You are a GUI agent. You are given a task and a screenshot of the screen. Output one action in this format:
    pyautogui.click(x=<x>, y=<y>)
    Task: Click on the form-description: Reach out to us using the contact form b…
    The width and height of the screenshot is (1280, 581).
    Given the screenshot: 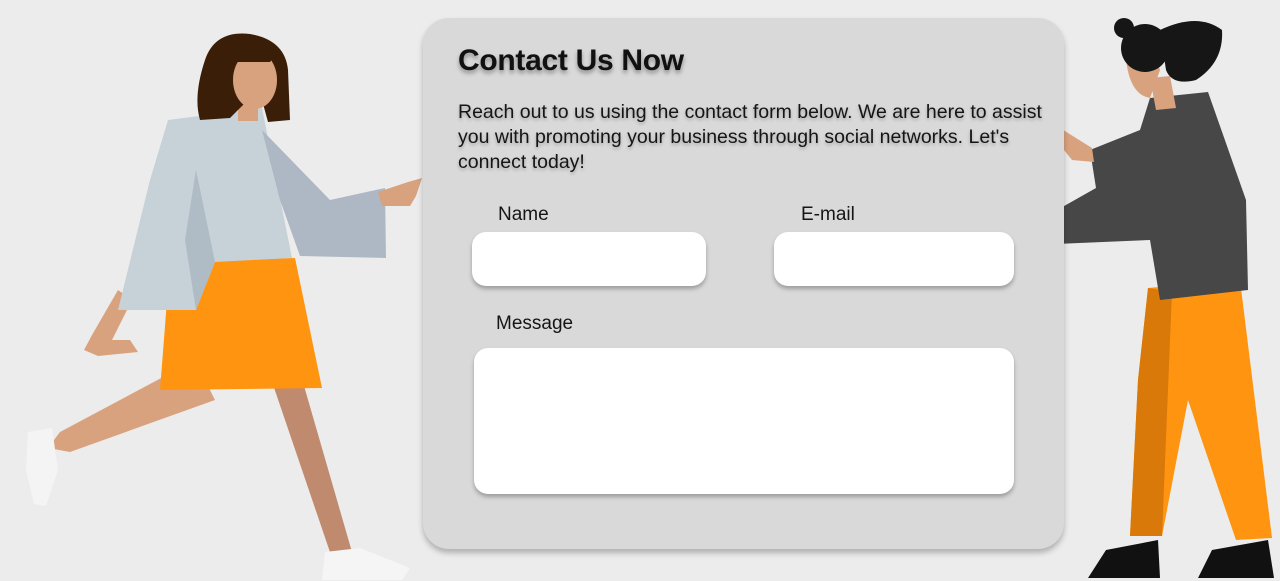 What is the action you would take?
    pyautogui.click(x=750, y=137)
    